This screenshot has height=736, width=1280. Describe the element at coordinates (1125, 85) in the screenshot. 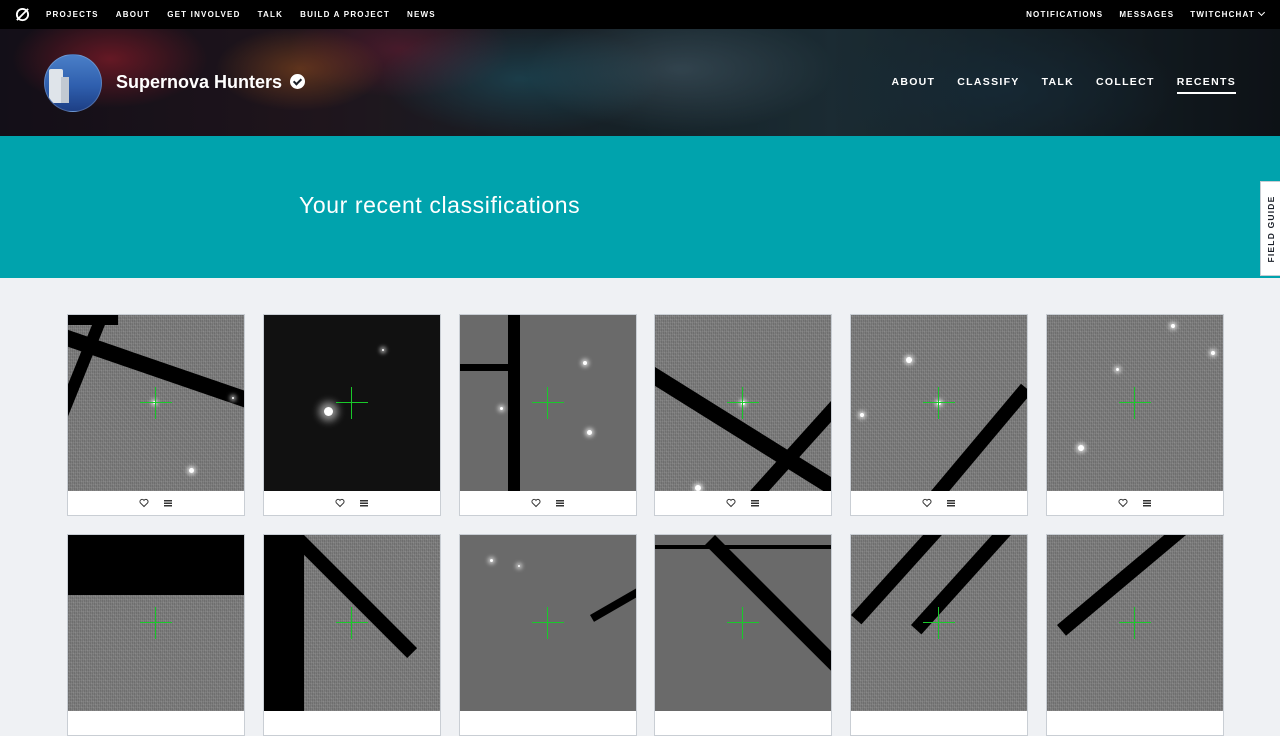

I see `tab-collect: COLLECT` at that location.